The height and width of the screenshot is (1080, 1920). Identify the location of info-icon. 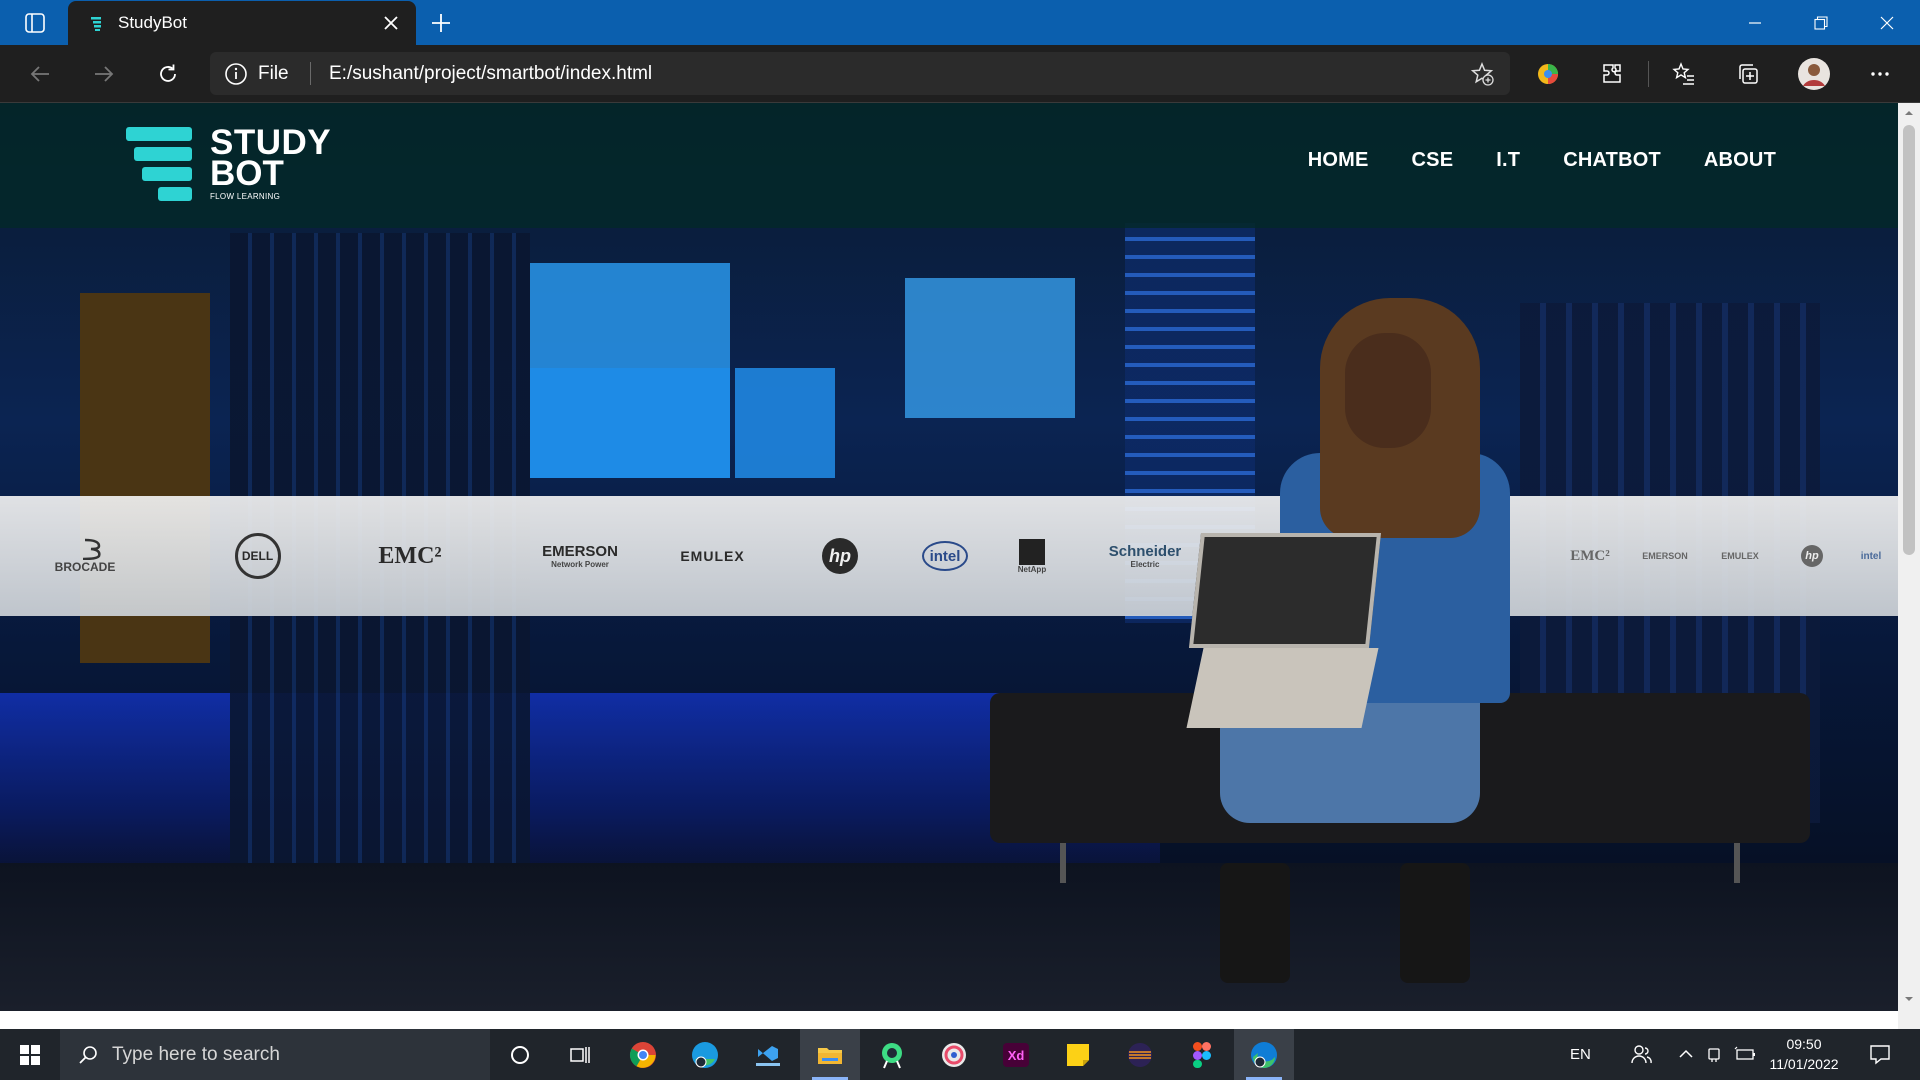
(236, 73).